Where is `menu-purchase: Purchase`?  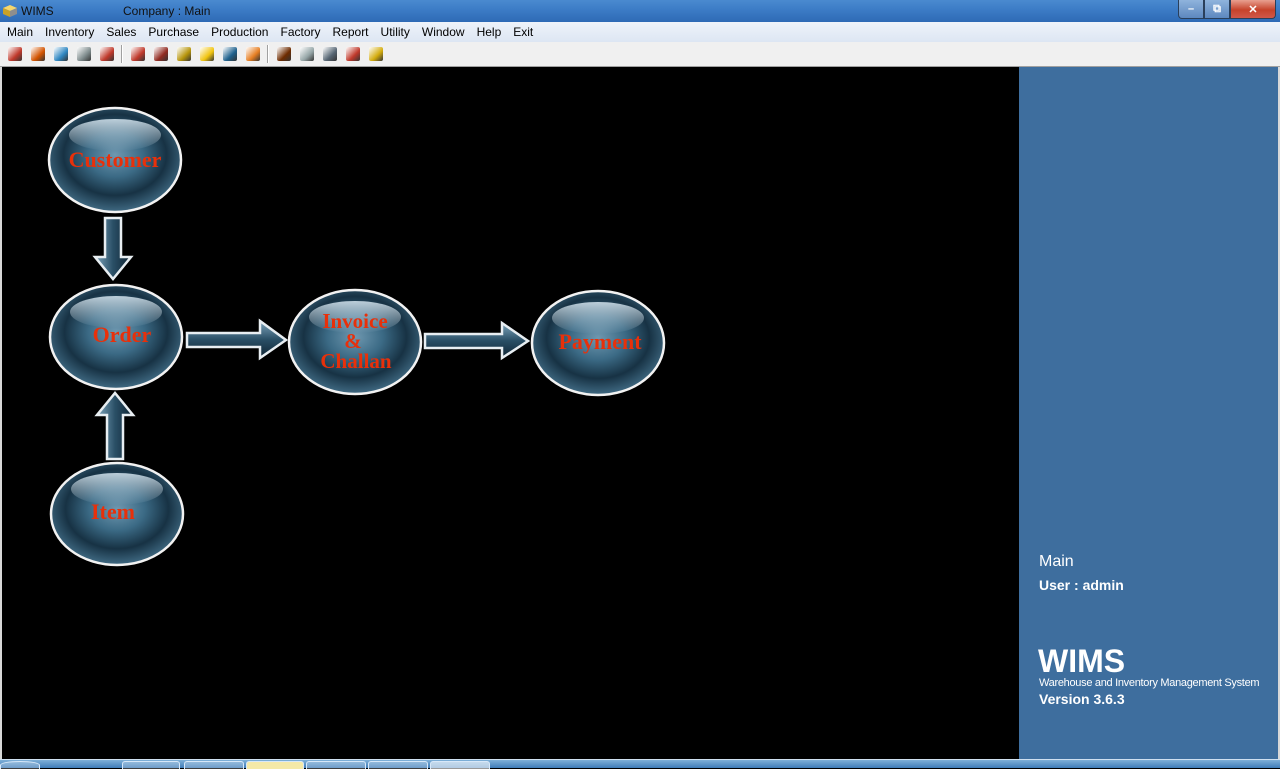 menu-purchase: Purchase is located at coordinates (173, 32).